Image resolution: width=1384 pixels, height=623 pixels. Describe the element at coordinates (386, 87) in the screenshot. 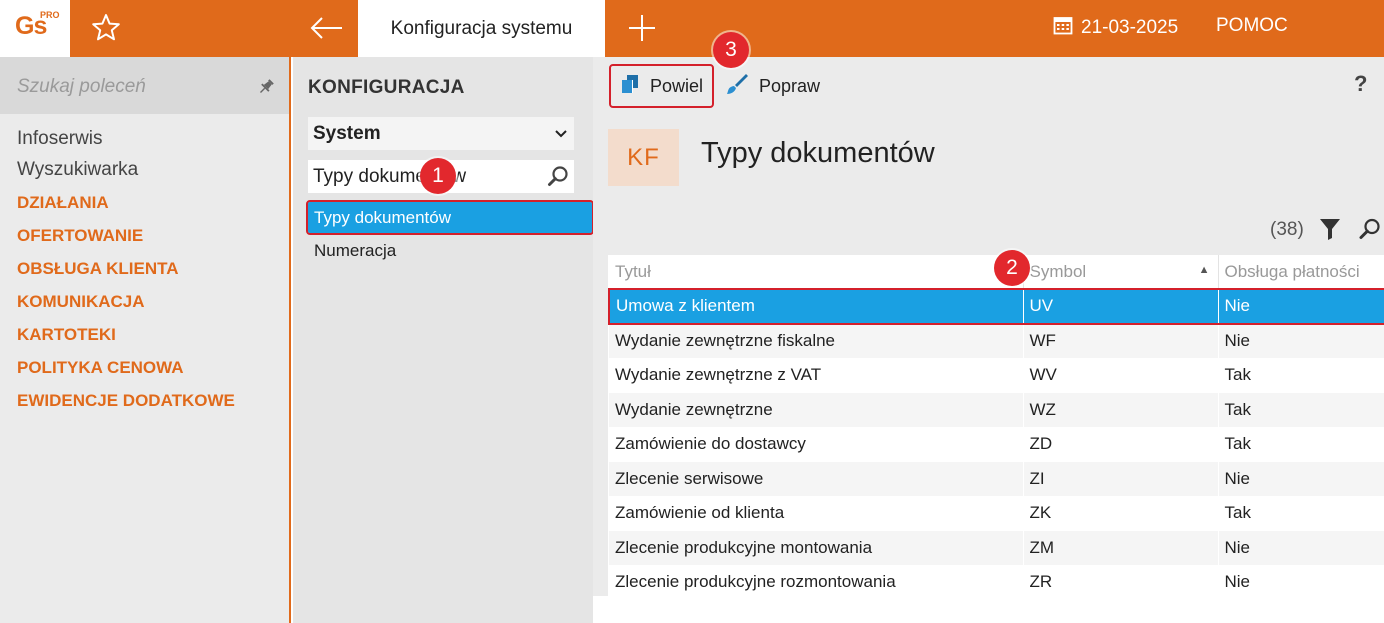

I see `panel-title: KONFIGURACJA` at that location.